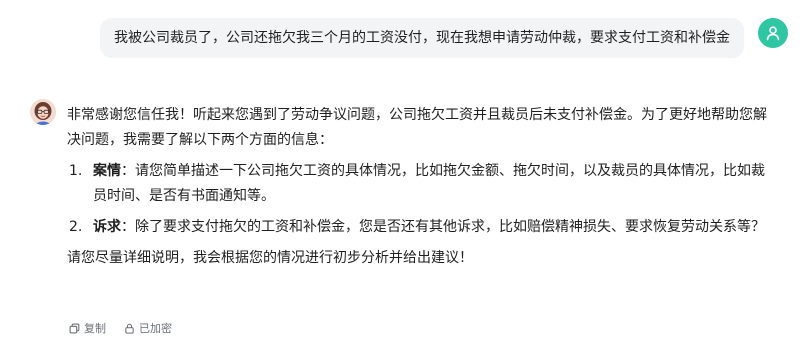  What do you see at coordinates (107, 227) in the screenshot?
I see `list-item-title: 诉求` at bounding box center [107, 227].